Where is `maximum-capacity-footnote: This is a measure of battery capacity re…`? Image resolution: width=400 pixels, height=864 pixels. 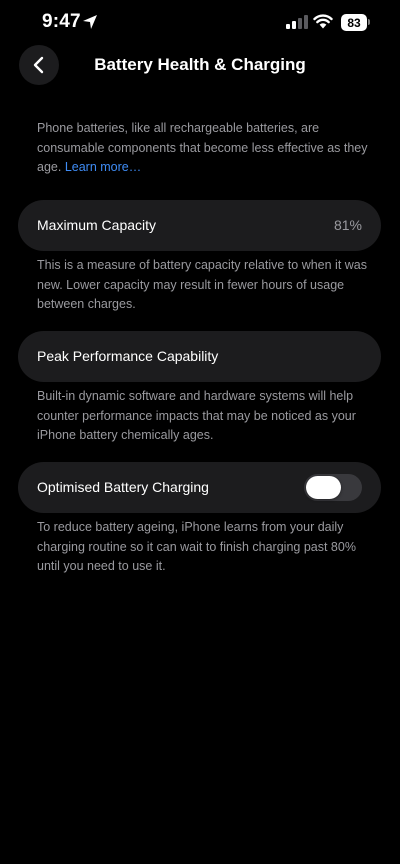
maximum-capacity-footnote: This is a measure of battery capacity re… is located at coordinates (202, 284).